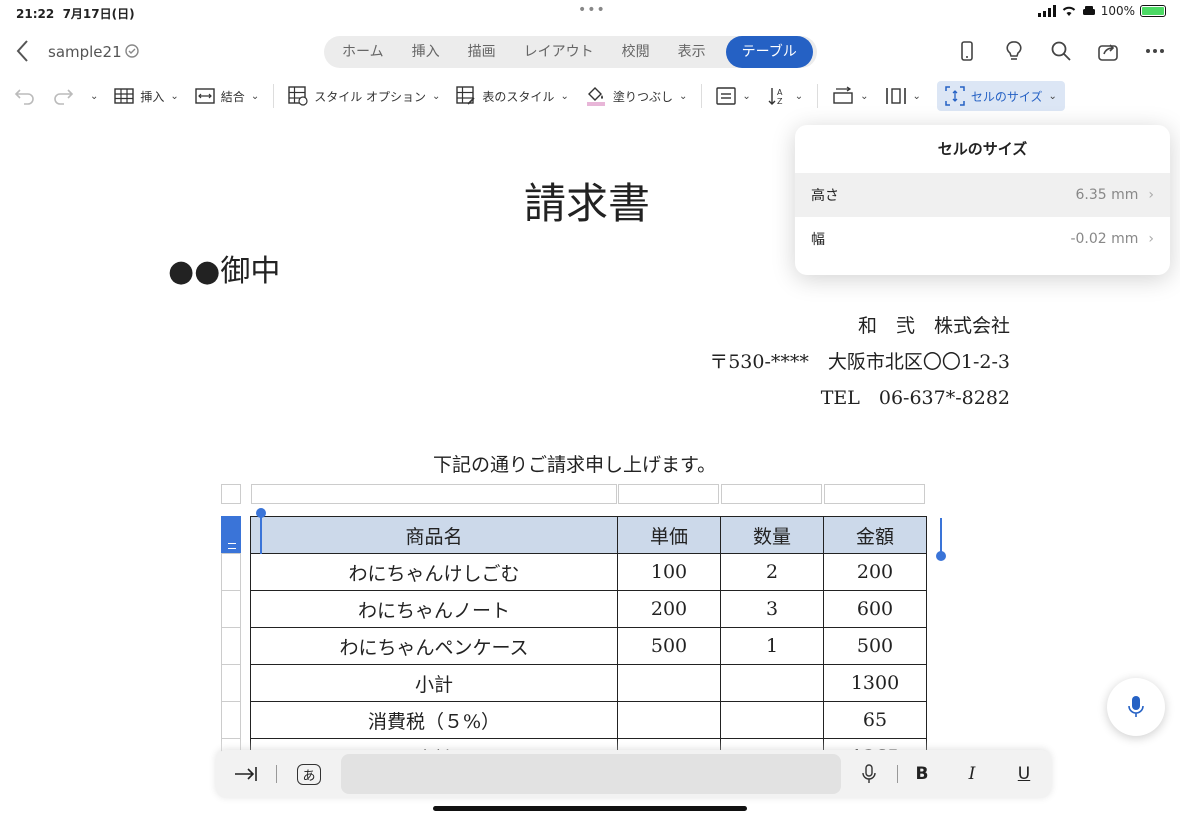 The width and height of the screenshot is (1180, 820). I want to click on multitasking-dots-icon: •••, so click(592, 10).